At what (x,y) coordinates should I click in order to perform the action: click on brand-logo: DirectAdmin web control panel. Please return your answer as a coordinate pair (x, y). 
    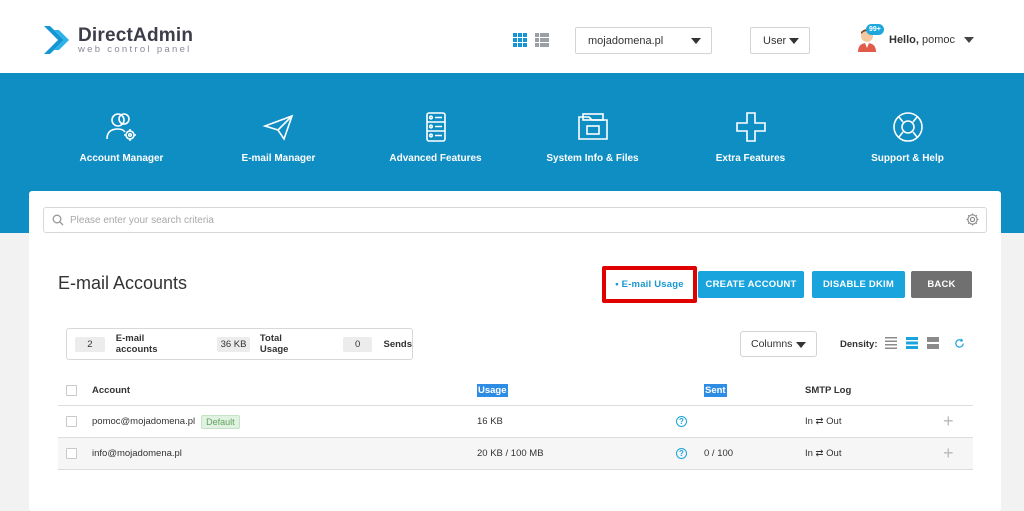
    Looking at the image, I should click on (117, 40).